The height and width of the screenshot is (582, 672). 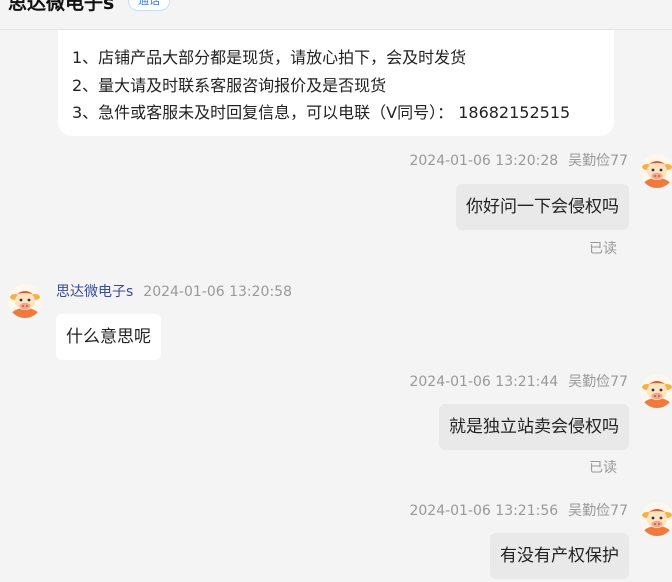 I want to click on notice-line: 1、店铺产品大部分都是现货，请放心拍下，会及时发货, so click(x=269, y=57).